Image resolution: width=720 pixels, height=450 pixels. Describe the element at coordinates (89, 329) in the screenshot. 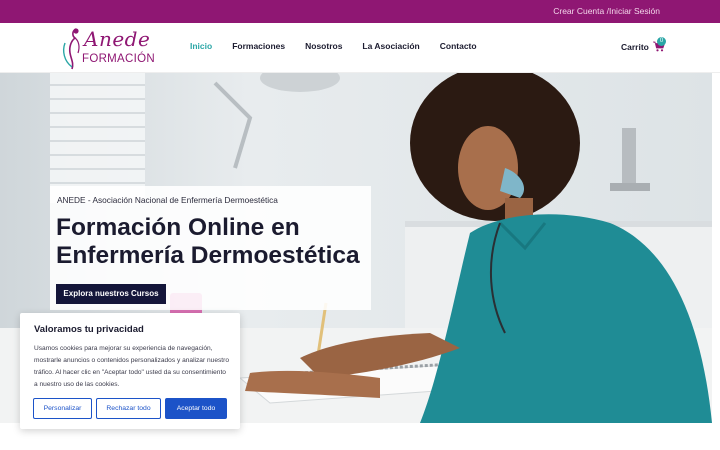

I see `cookie-title: Valoramos tu privacidad` at that location.